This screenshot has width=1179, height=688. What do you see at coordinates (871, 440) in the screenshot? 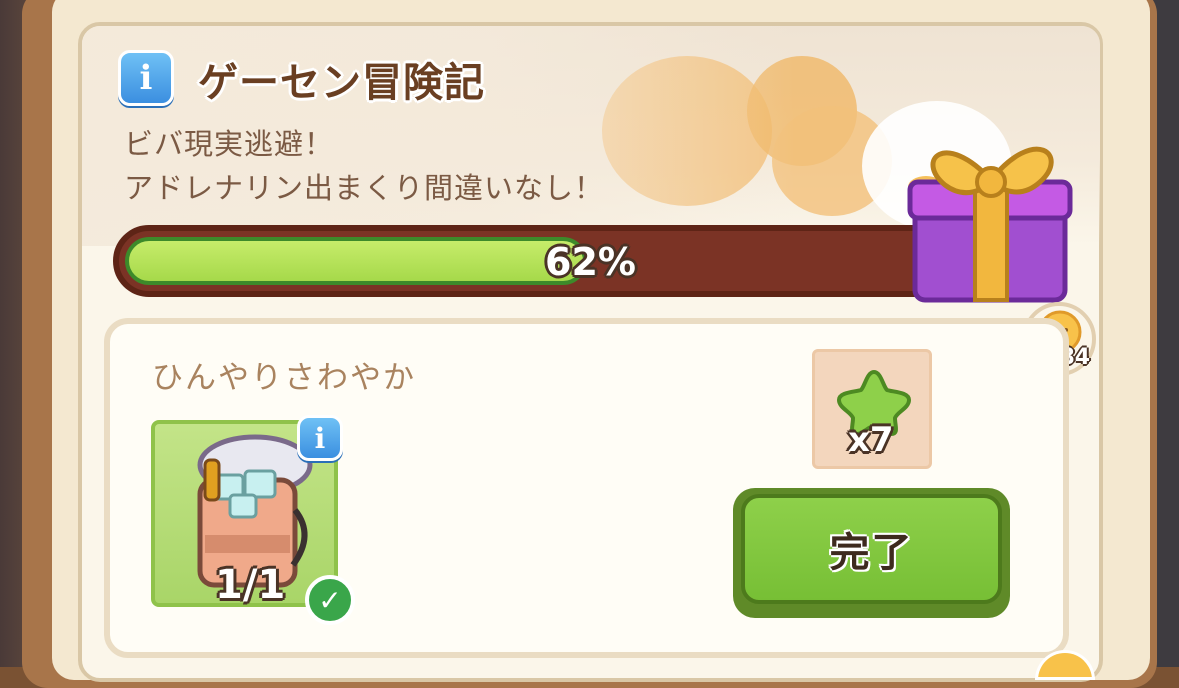
I see `reward-count: x7` at bounding box center [871, 440].